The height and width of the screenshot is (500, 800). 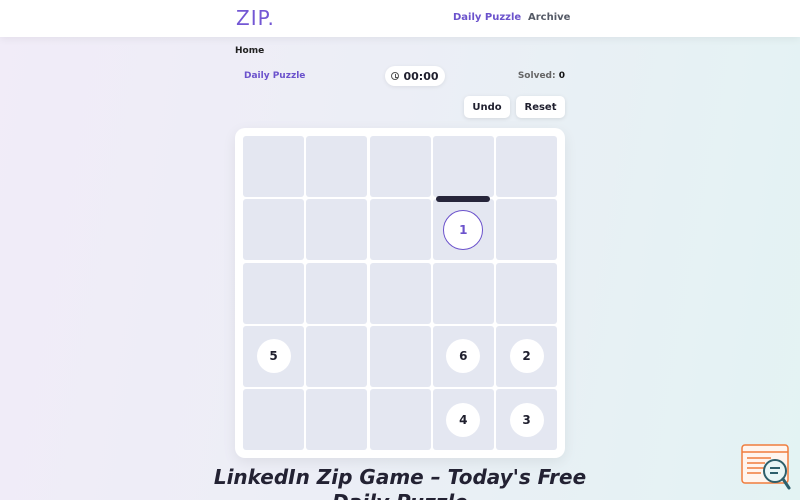 I want to click on grid-cell-r3c1, so click(x=273, y=293).